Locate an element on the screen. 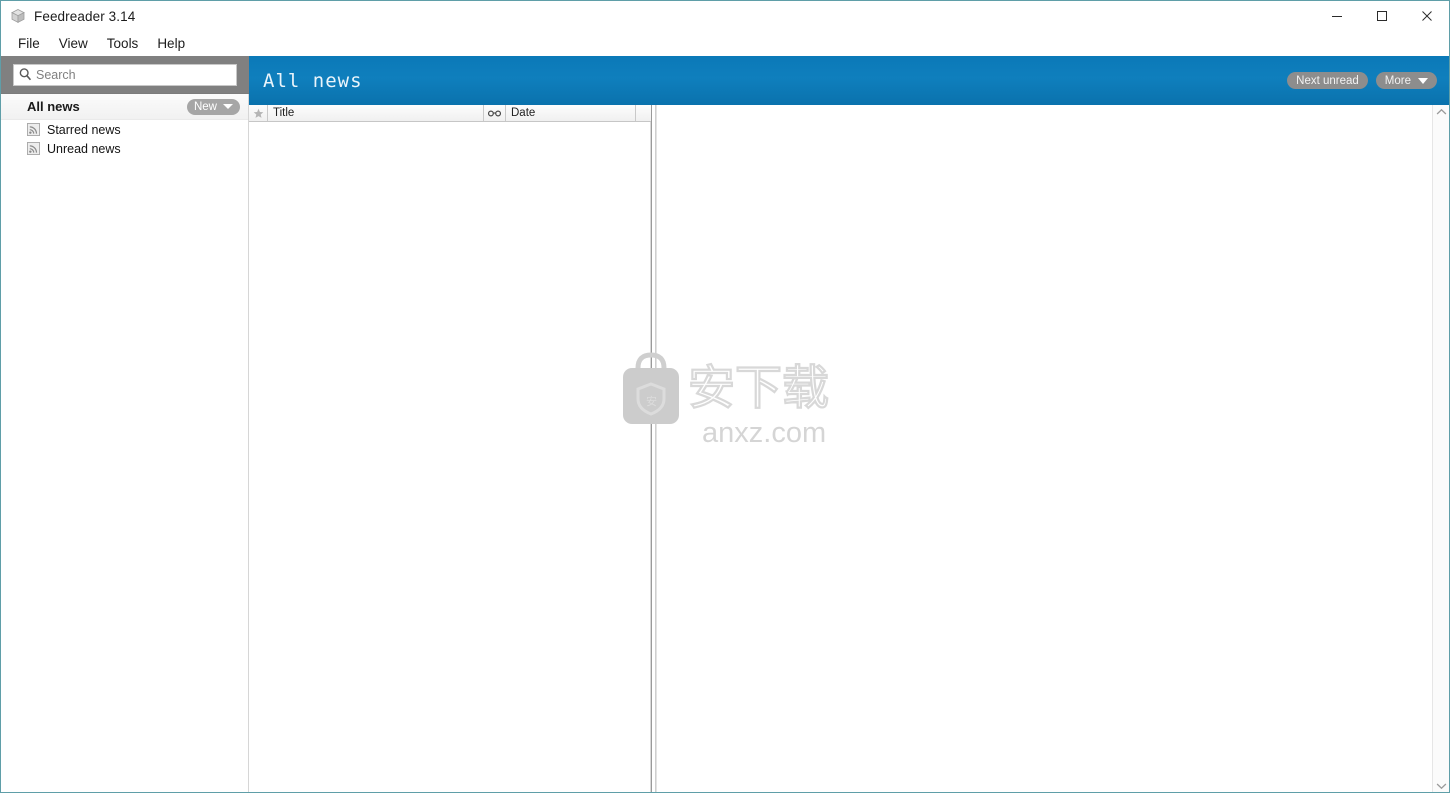  sidebar-group-label: All news is located at coordinates (53, 106).